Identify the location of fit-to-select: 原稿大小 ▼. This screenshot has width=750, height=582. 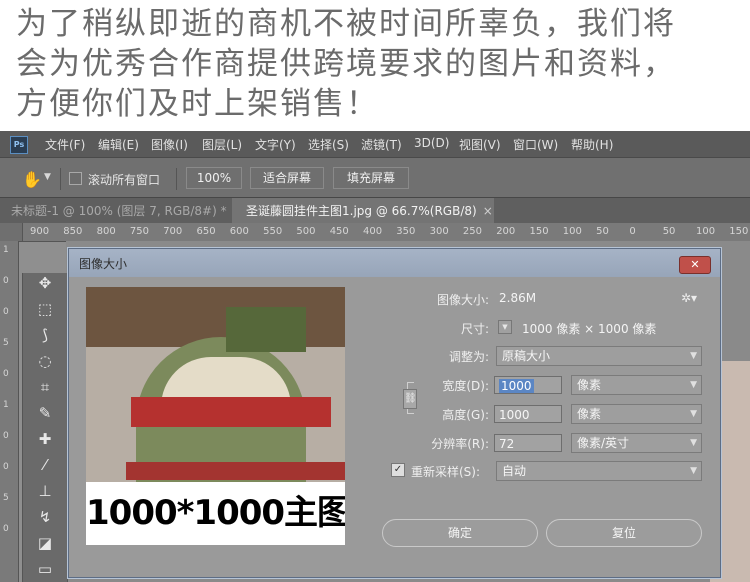
(599, 356).